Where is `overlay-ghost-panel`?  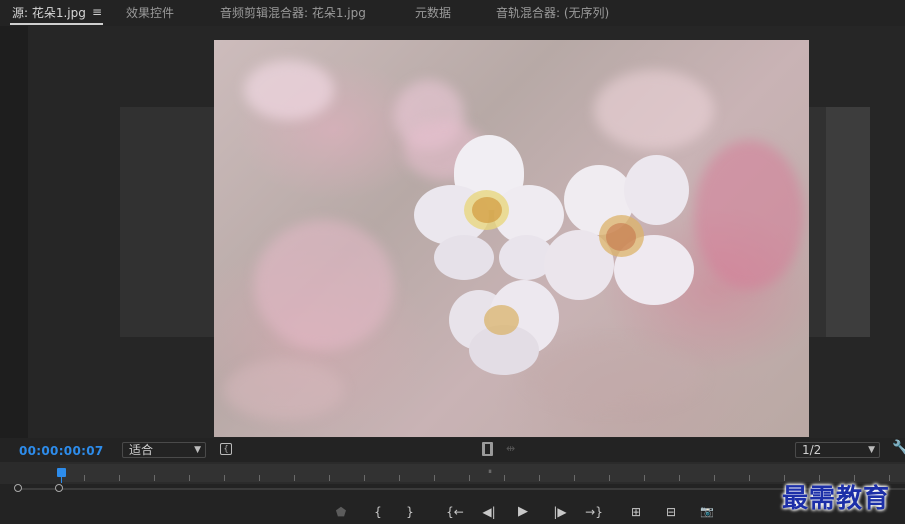
overlay-ghost-panel is located at coordinates (848, 222).